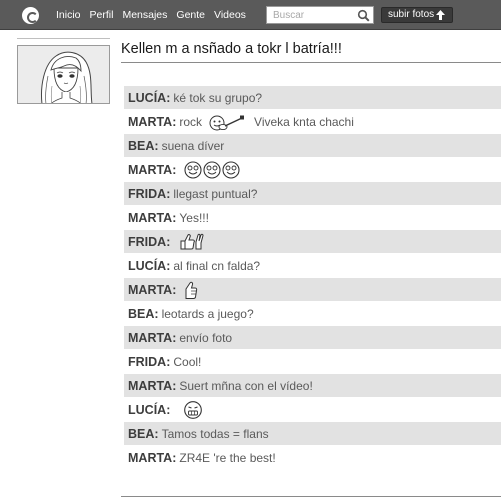  I want to click on chat-message: envío foto, so click(206, 337).